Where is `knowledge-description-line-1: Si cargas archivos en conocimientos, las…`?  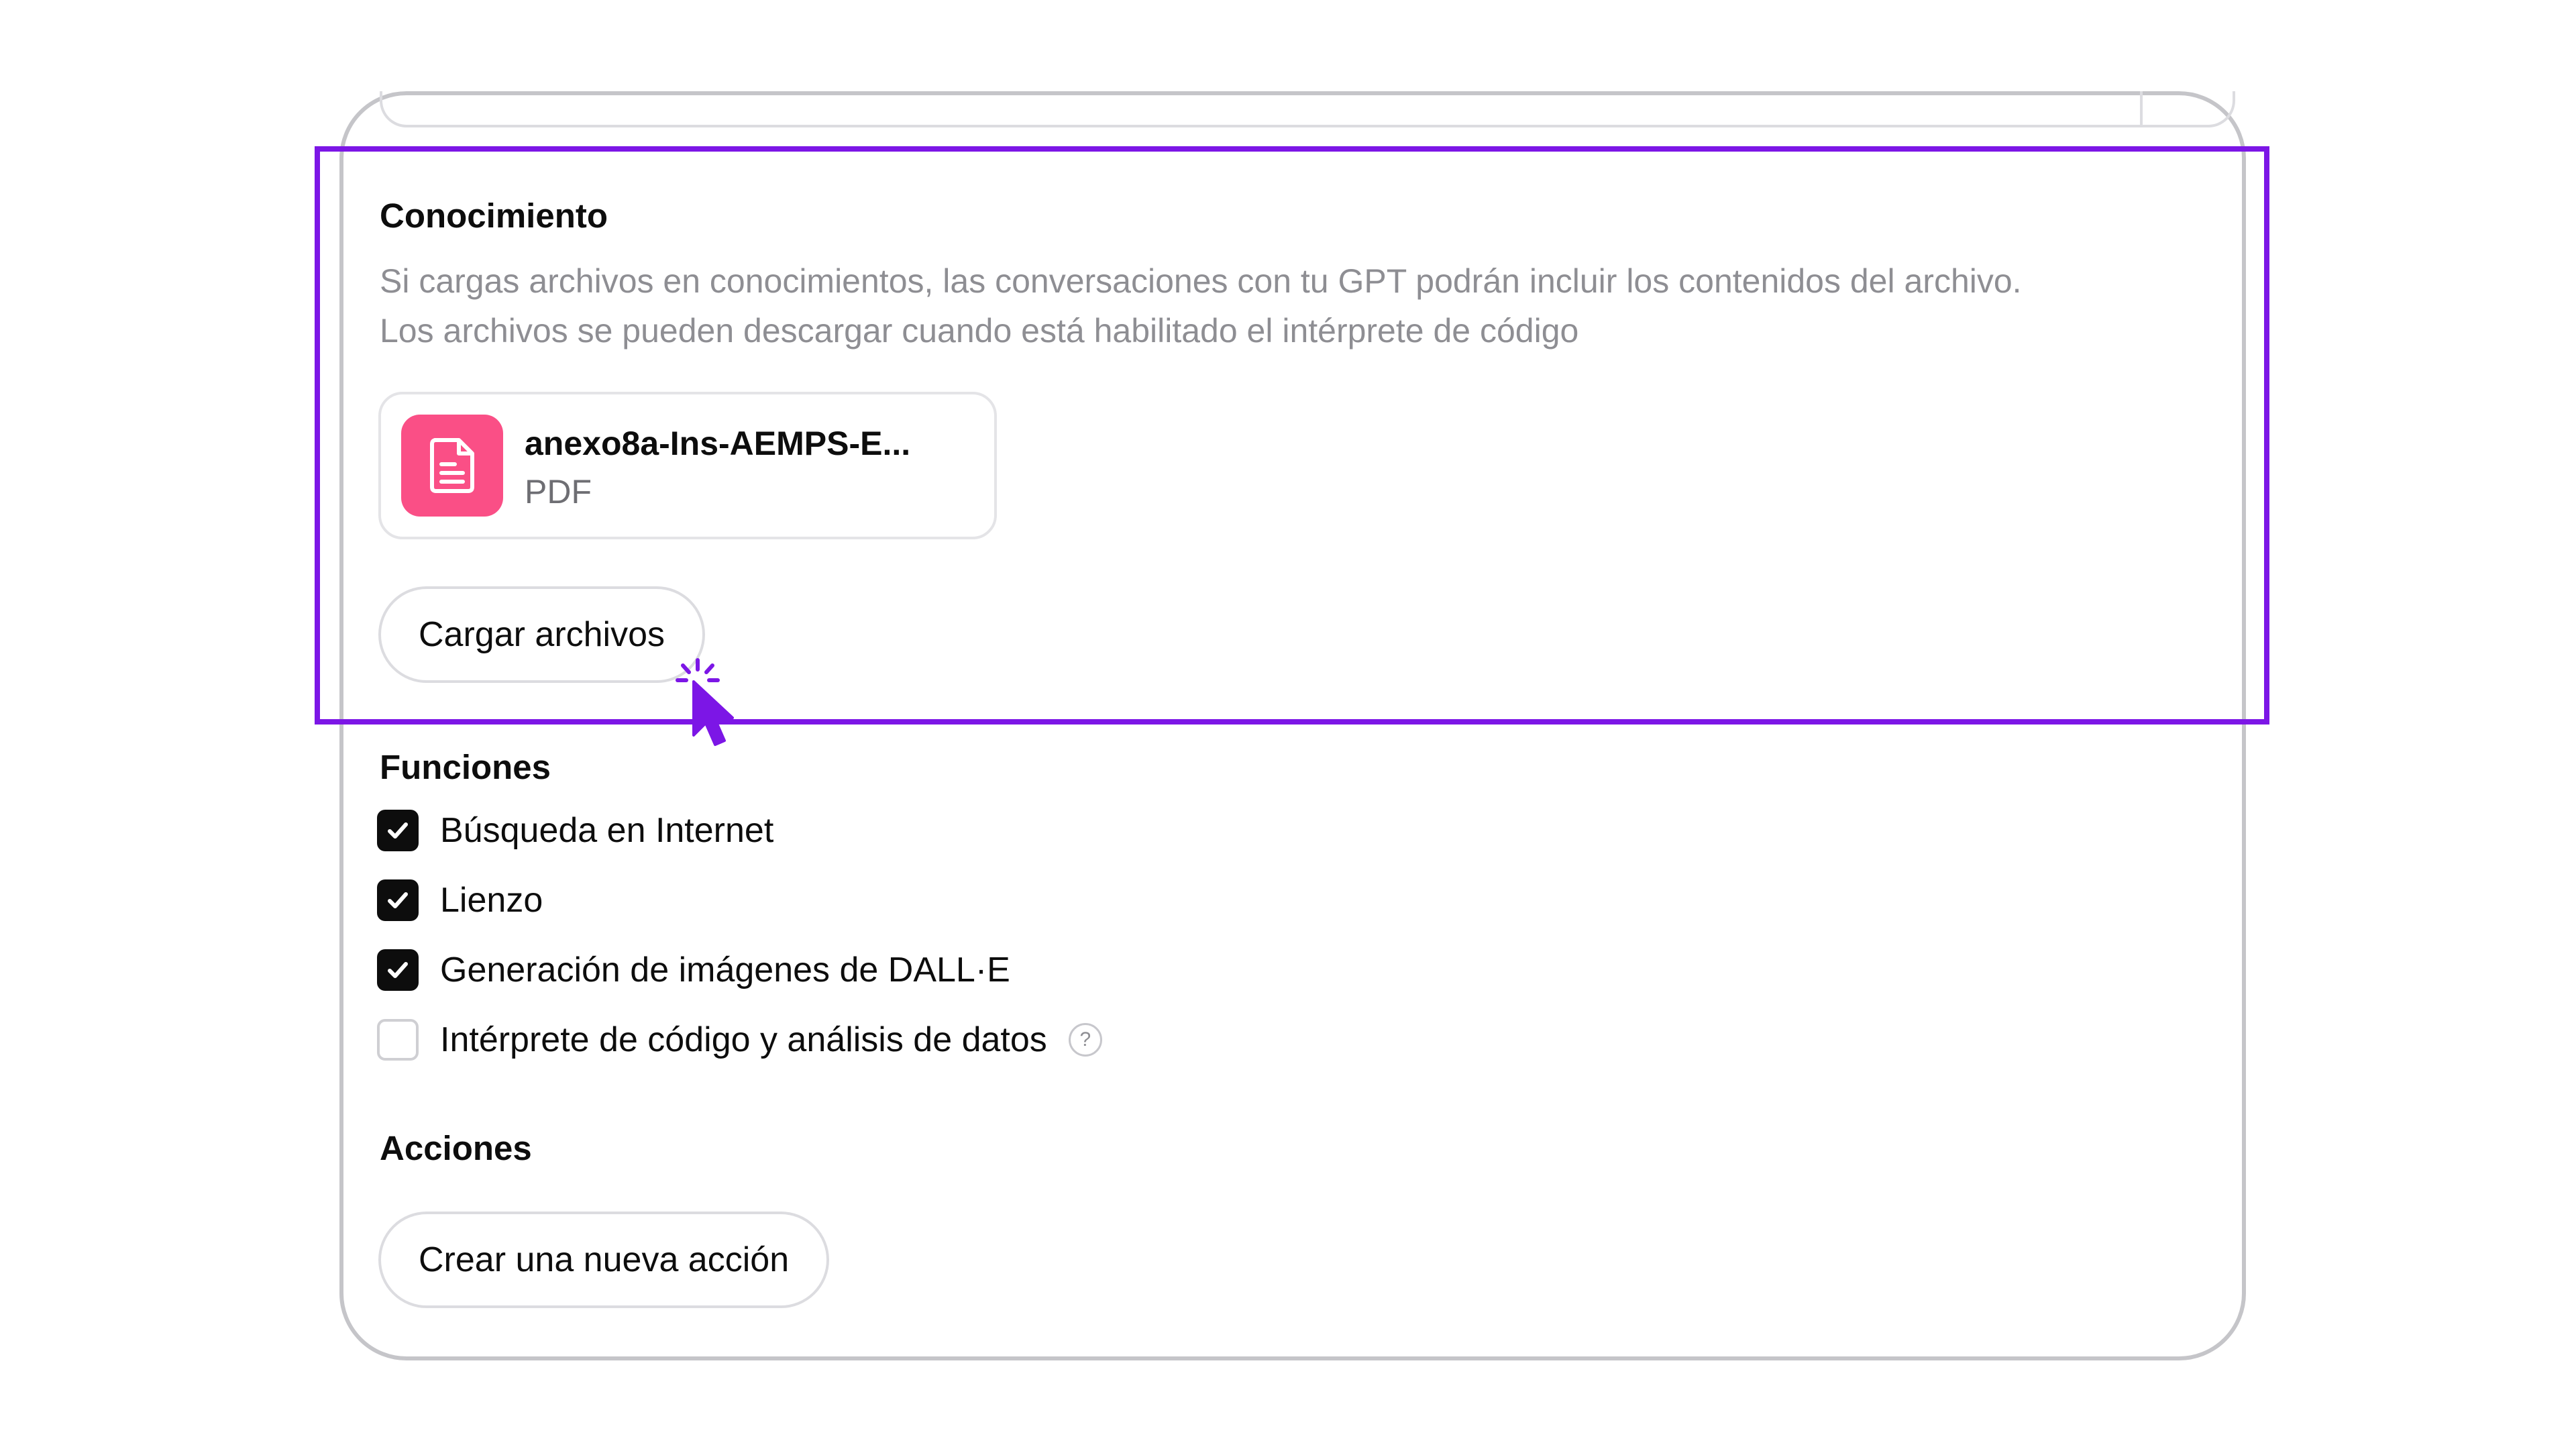 knowledge-description-line-1: Si cargas archivos en conocimientos, las… is located at coordinates (1201, 281).